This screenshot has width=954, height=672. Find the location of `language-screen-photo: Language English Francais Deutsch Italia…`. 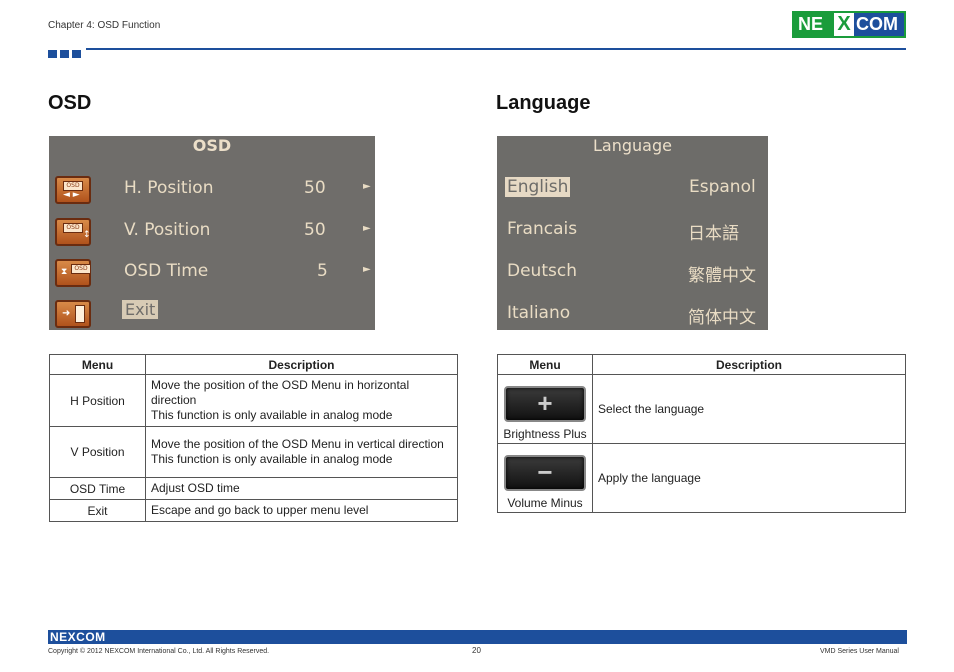

language-screen-photo: Language English Francais Deutsch Italia… is located at coordinates (632, 233).